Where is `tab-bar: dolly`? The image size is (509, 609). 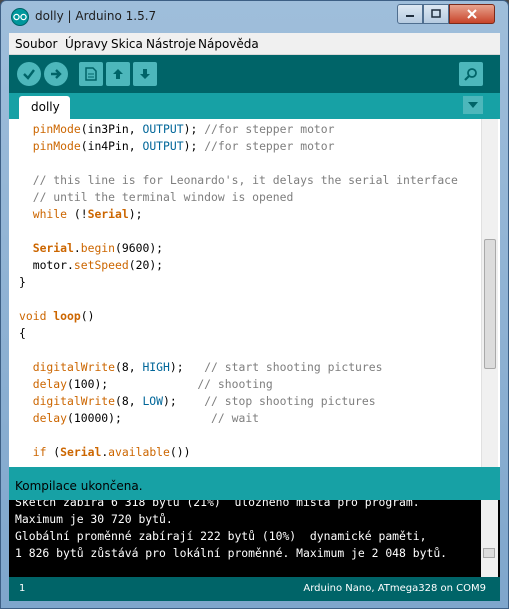
tab-bar: dolly is located at coordinates (254, 106).